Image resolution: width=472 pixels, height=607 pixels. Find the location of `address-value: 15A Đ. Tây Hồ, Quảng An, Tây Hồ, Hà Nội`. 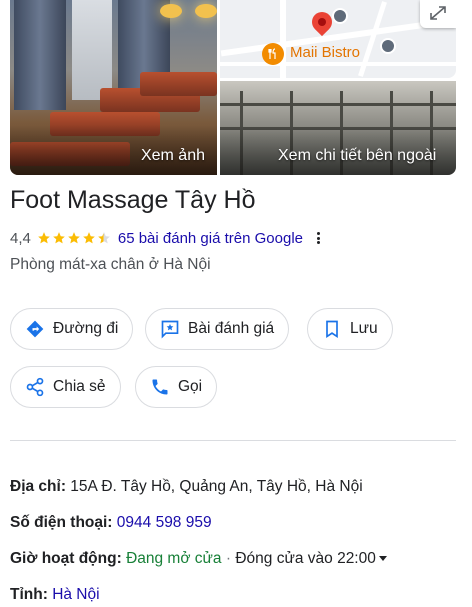

address-value: 15A Đ. Tây Hồ, Quảng An, Tây Hồ, Hà Nội is located at coordinates (216, 486).